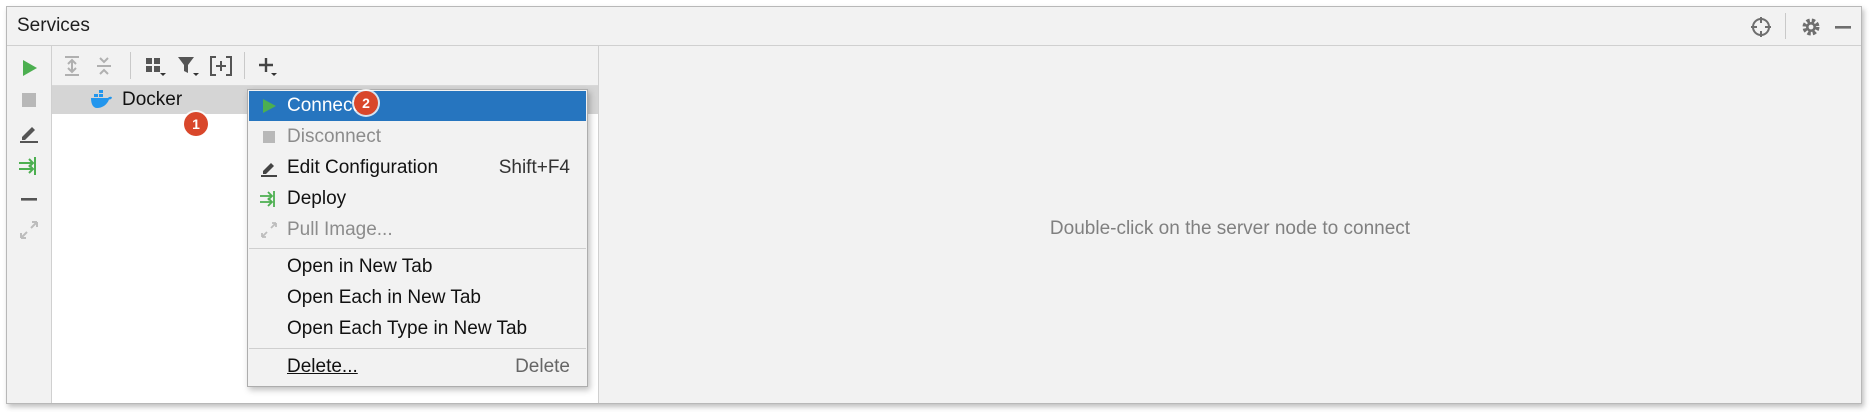 The width and height of the screenshot is (1872, 412). What do you see at coordinates (101, 100) in the screenshot?
I see `docker-icon` at bounding box center [101, 100].